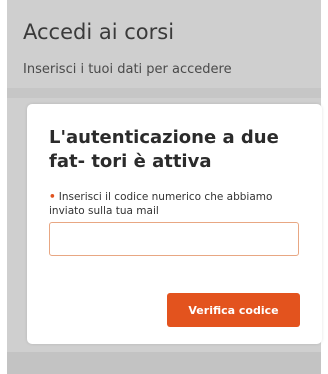 Image resolution: width=328 pixels, height=374 pixels. I want to click on required-marker: •, so click(52, 197).